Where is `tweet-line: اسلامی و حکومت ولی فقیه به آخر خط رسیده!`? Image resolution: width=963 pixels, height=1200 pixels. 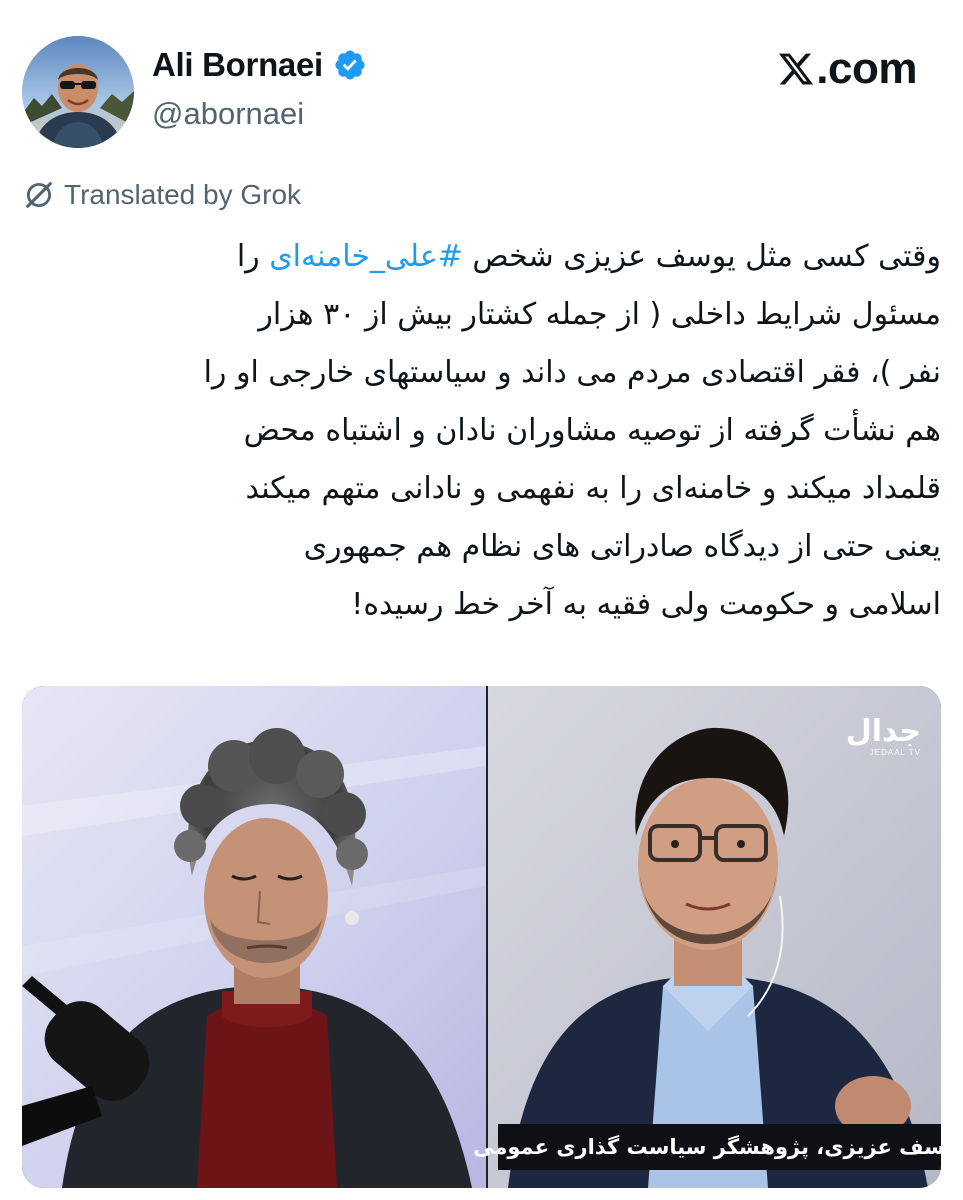 tweet-line: اسلامی و حکومت ولی فقیه به آخر خط رسیده! is located at coordinates (646, 604).